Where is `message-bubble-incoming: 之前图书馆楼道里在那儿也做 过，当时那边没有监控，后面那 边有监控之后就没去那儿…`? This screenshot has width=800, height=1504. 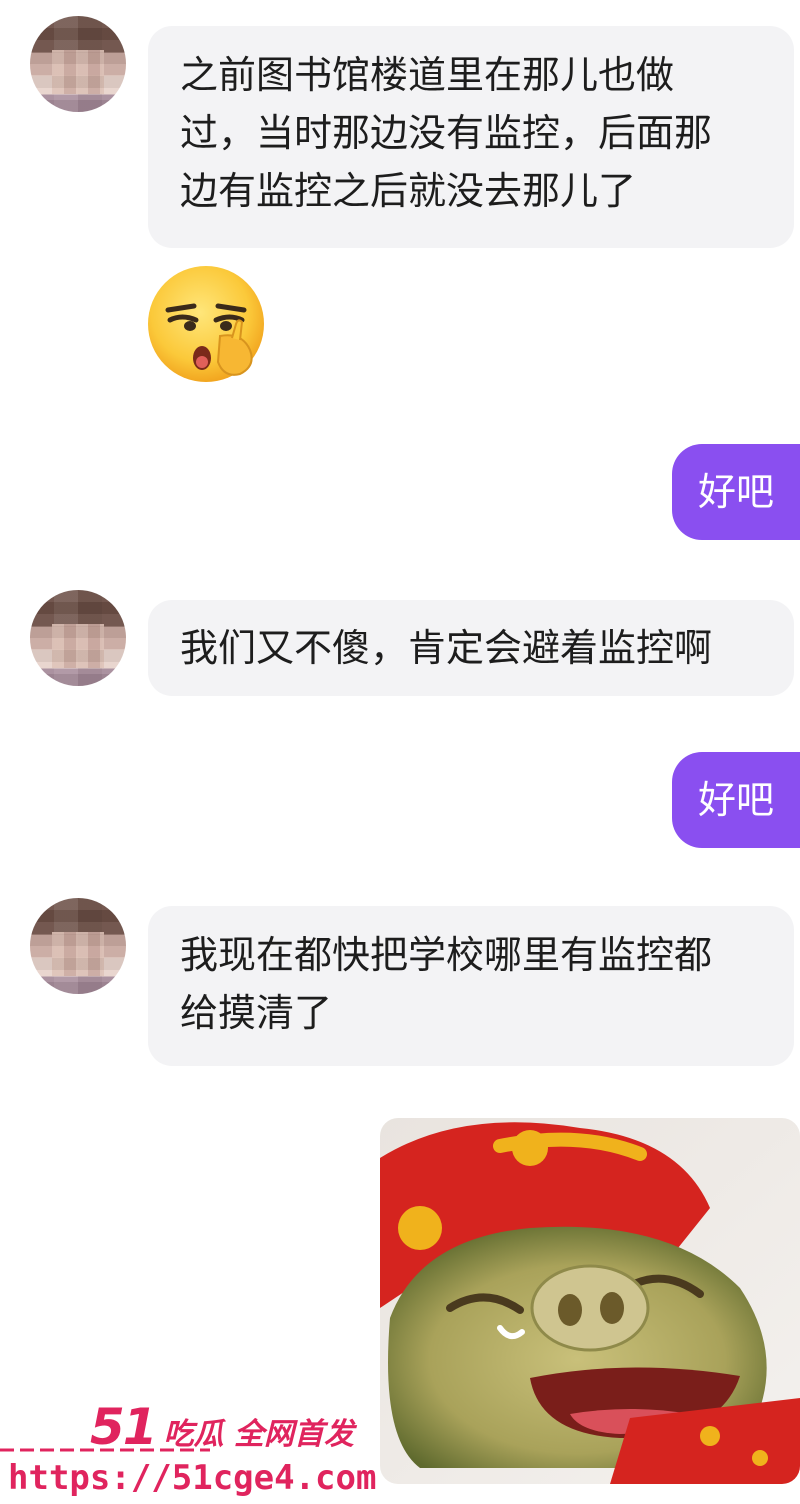
message-bubble-incoming: 之前图书馆楼道里在那儿也做 过，当时那边没有监控，后面那 边有监控之后就没去那儿… is located at coordinates (471, 137).